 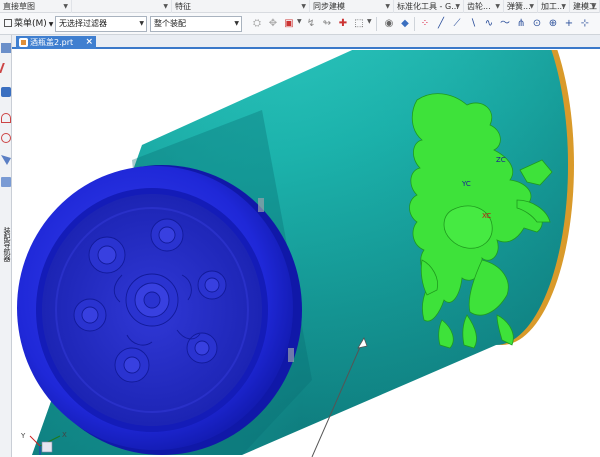 What do you see at coordinates (352, 6) in the screenshot?
I see `ribbon-group-3: 同步建模 ▼` at bounding box center [352, 6].